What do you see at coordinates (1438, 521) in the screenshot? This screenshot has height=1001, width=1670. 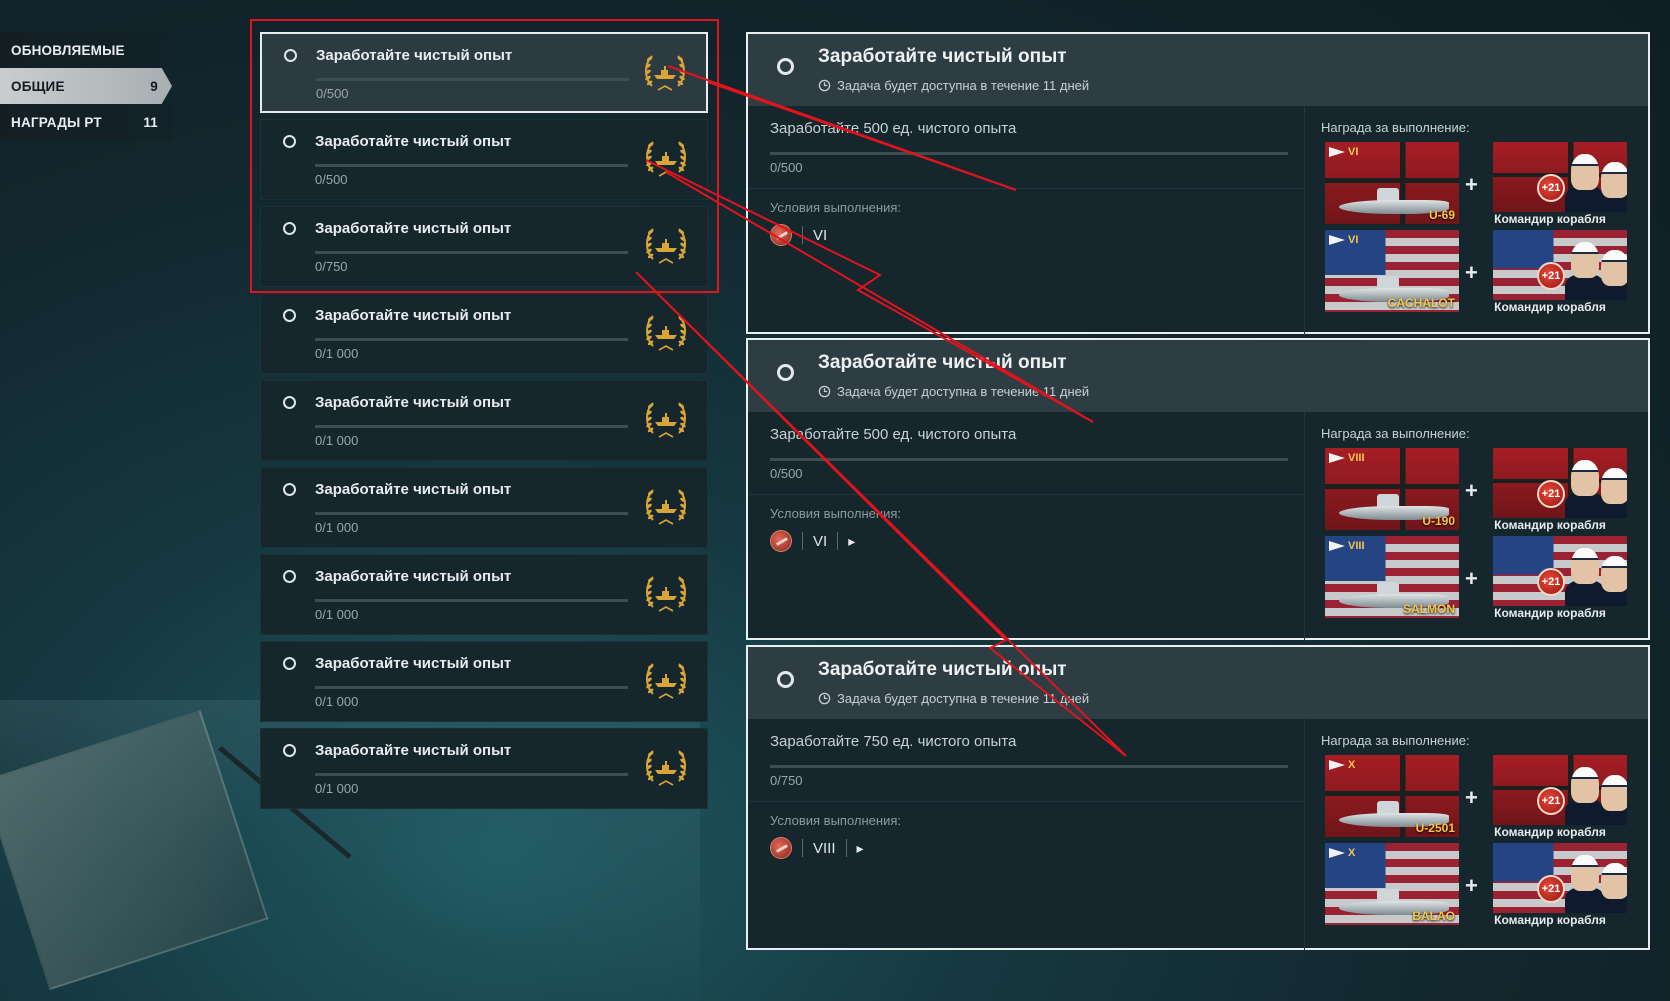 I see `ship-name: U-190` at bounding box center [1438, 521].